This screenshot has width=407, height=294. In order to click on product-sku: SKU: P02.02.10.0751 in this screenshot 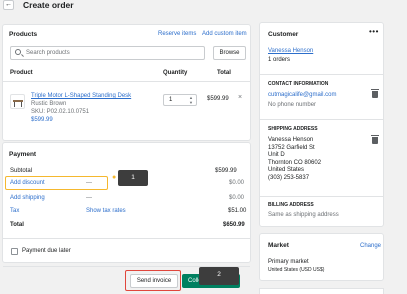, I will do `click(60, 112)`.